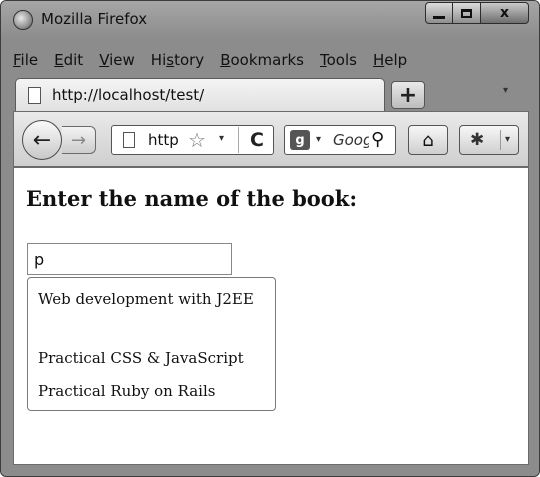  What do you see at coordinates (439, 17) in the screenshot?
I see `minimize-icon` at bounding box center [439, 17].